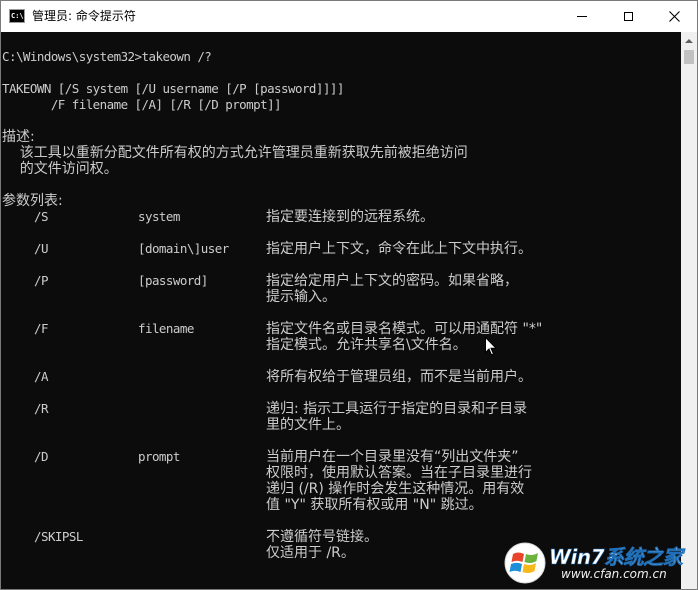  What do you see at coordinates (310, 553) in the screenshot?
I see `param-desc: 仅适用于 /R。` at bounding box center [310, 553].